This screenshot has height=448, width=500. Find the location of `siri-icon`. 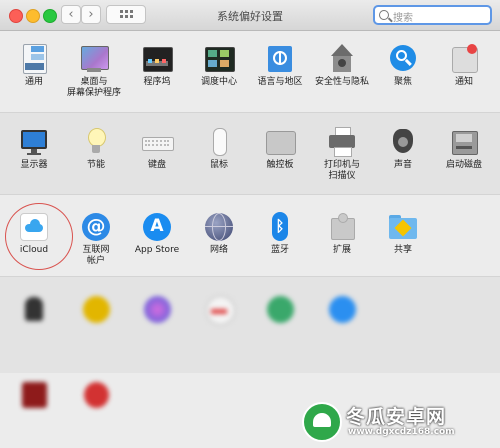

siri-icon is located at coordinates (157, 310).